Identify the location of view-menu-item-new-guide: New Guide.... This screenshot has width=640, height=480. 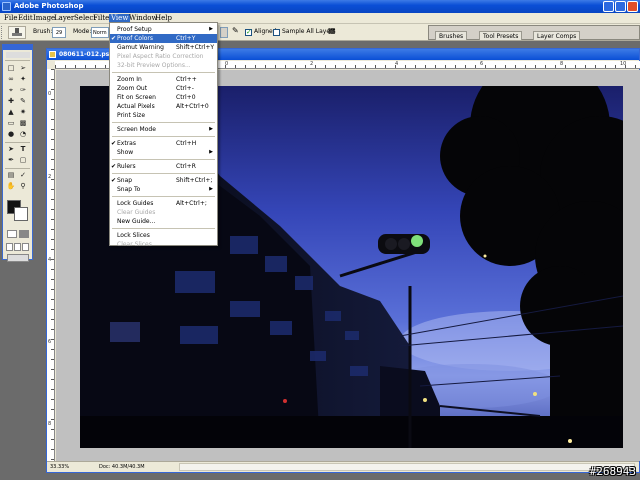
(163, 221).